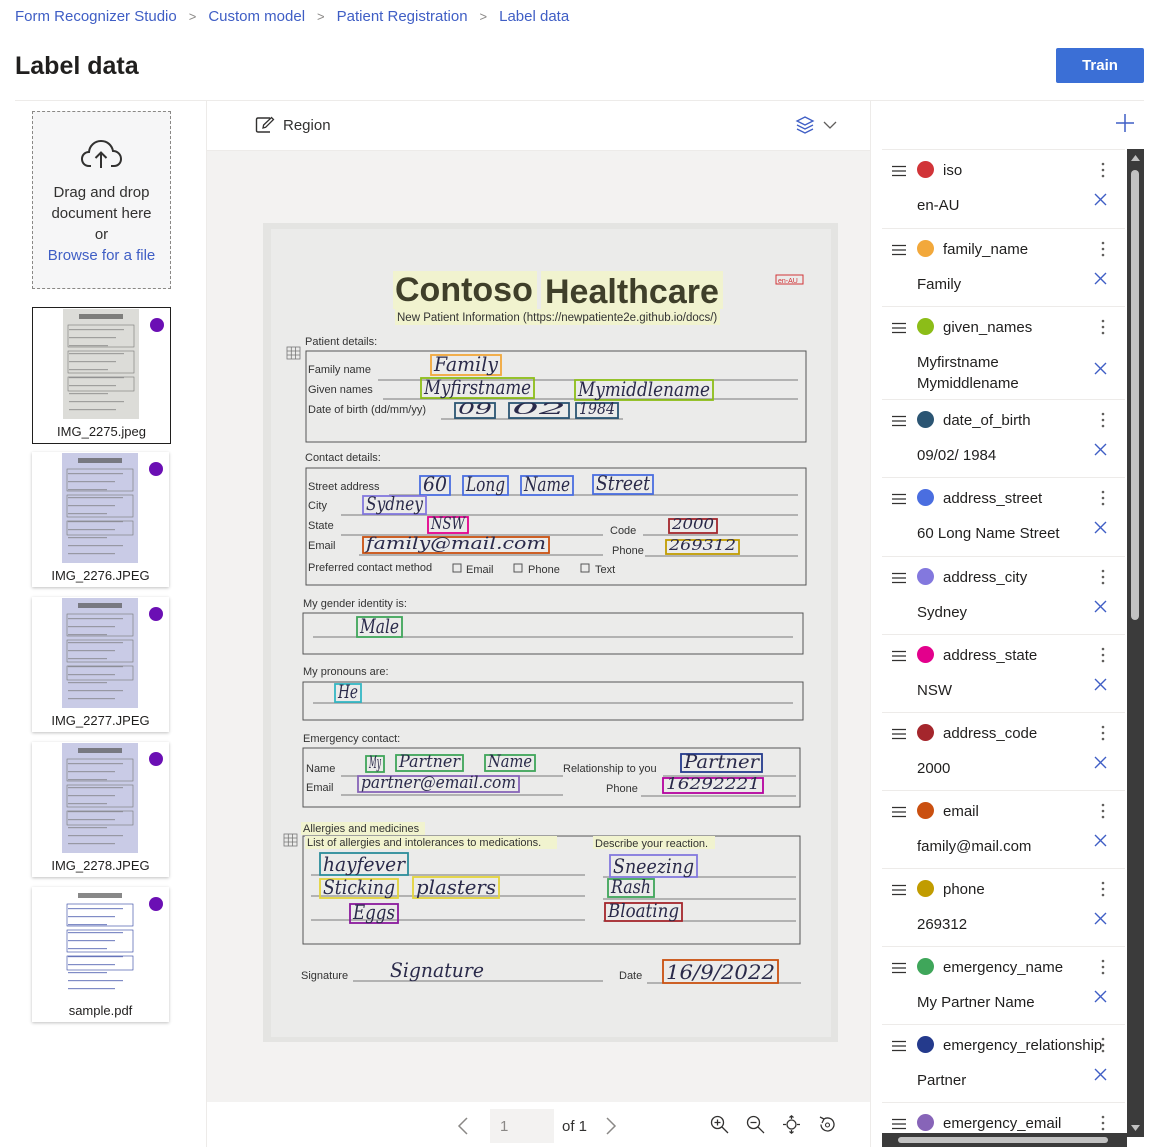 Image resolution: width=1151 pixels, height=1148 pixels. Describe the element at coordinates (1003, 267) in the screenshot. I see `field-item: family_name Family` at that location.